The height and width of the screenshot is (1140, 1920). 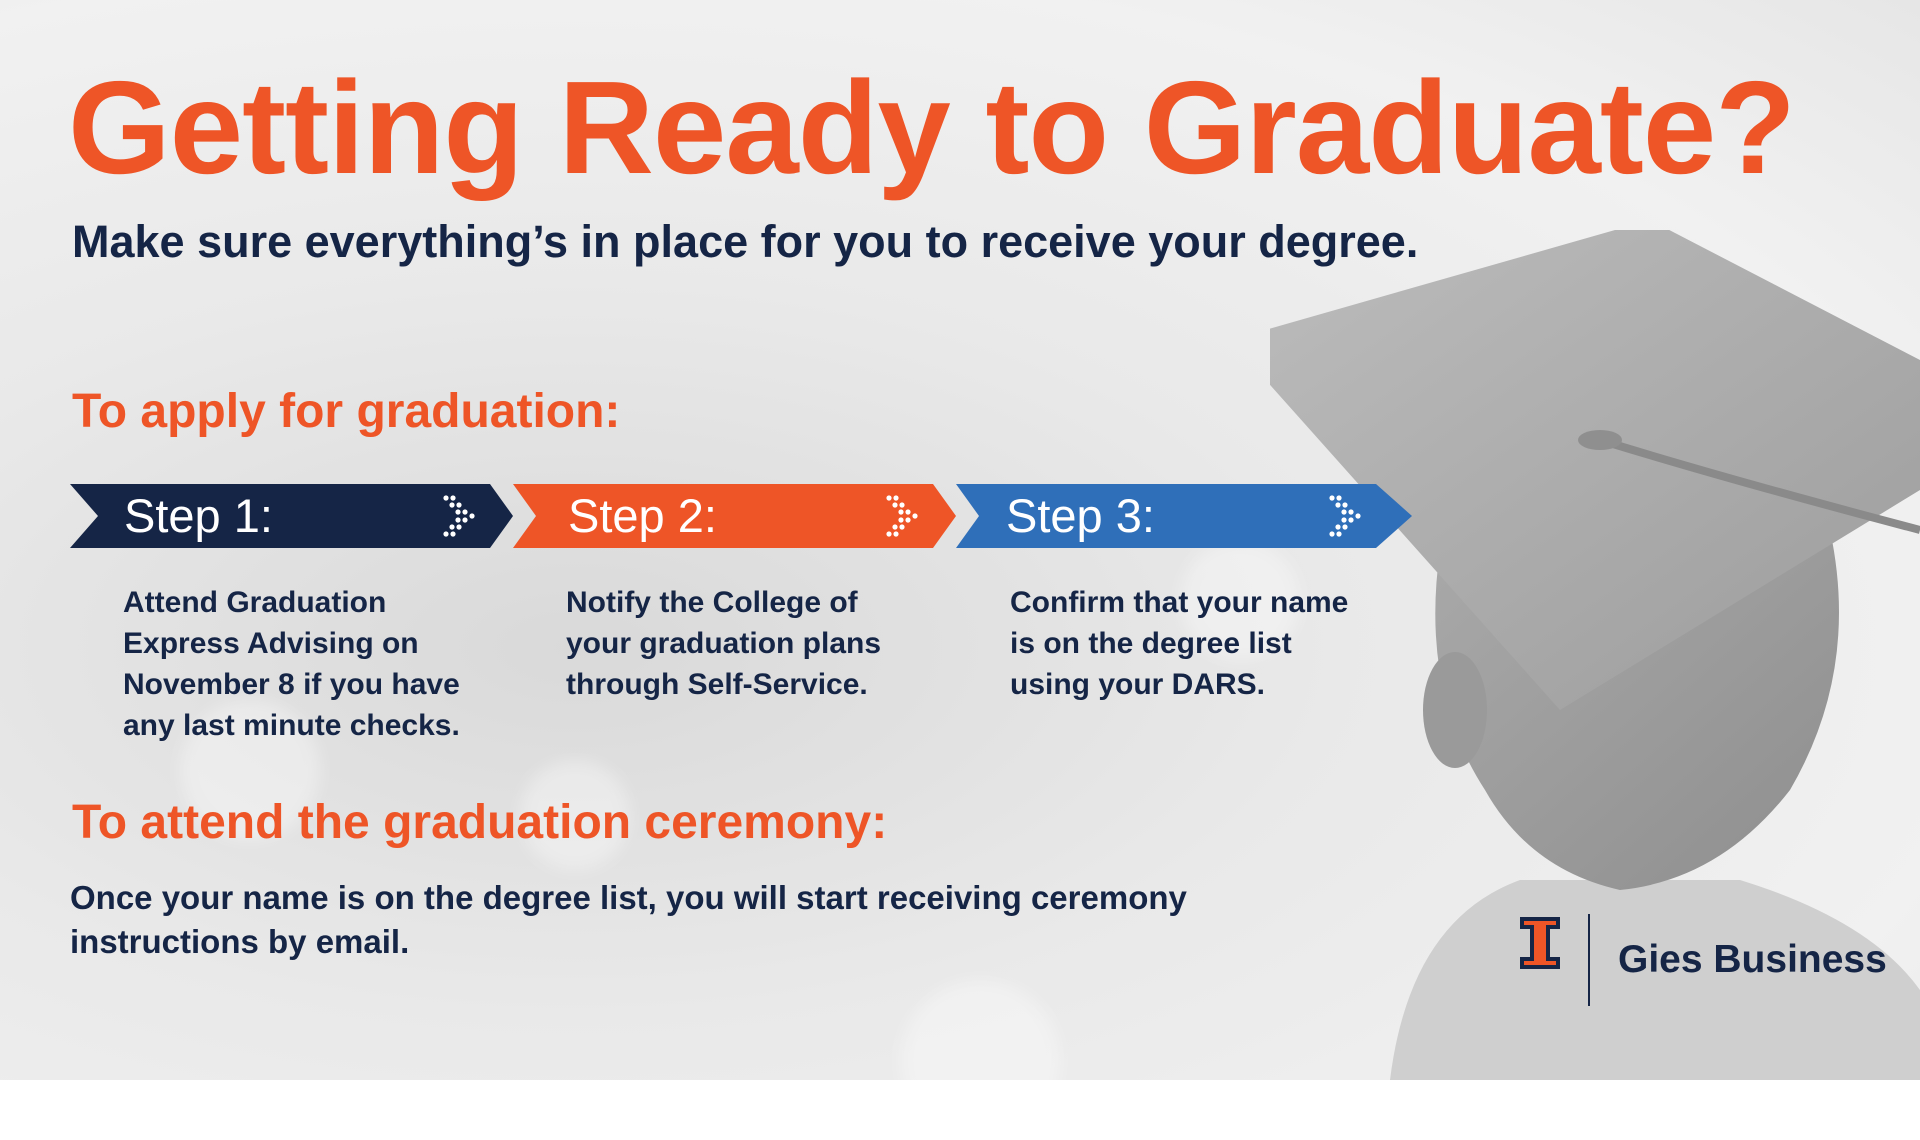 I want to click on step-arrows: Step 1: Step 2: Step 3:, so click(x=745, y=516).